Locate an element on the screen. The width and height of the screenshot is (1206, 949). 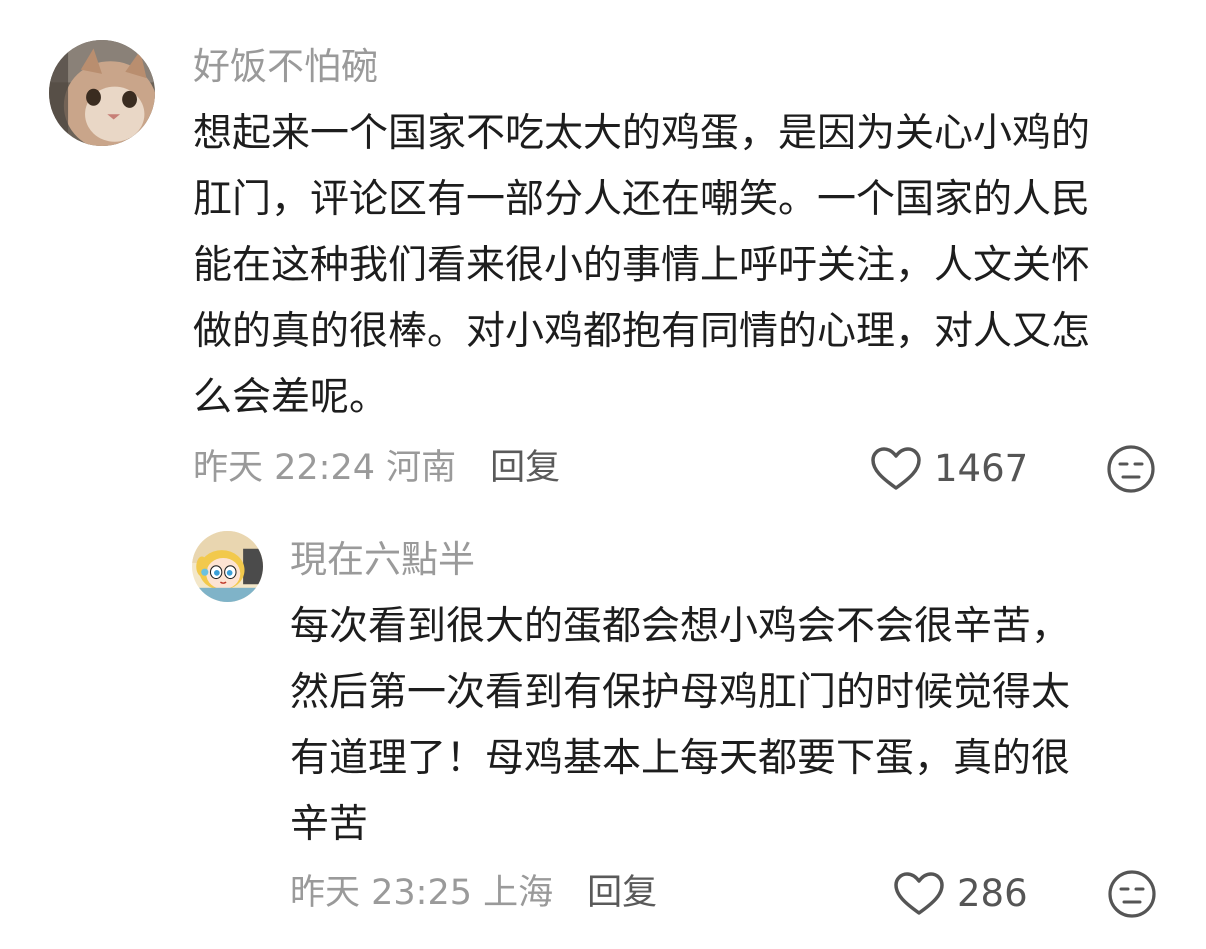
cartoon-girl-avatar-image is located at coordinates (227, 566).